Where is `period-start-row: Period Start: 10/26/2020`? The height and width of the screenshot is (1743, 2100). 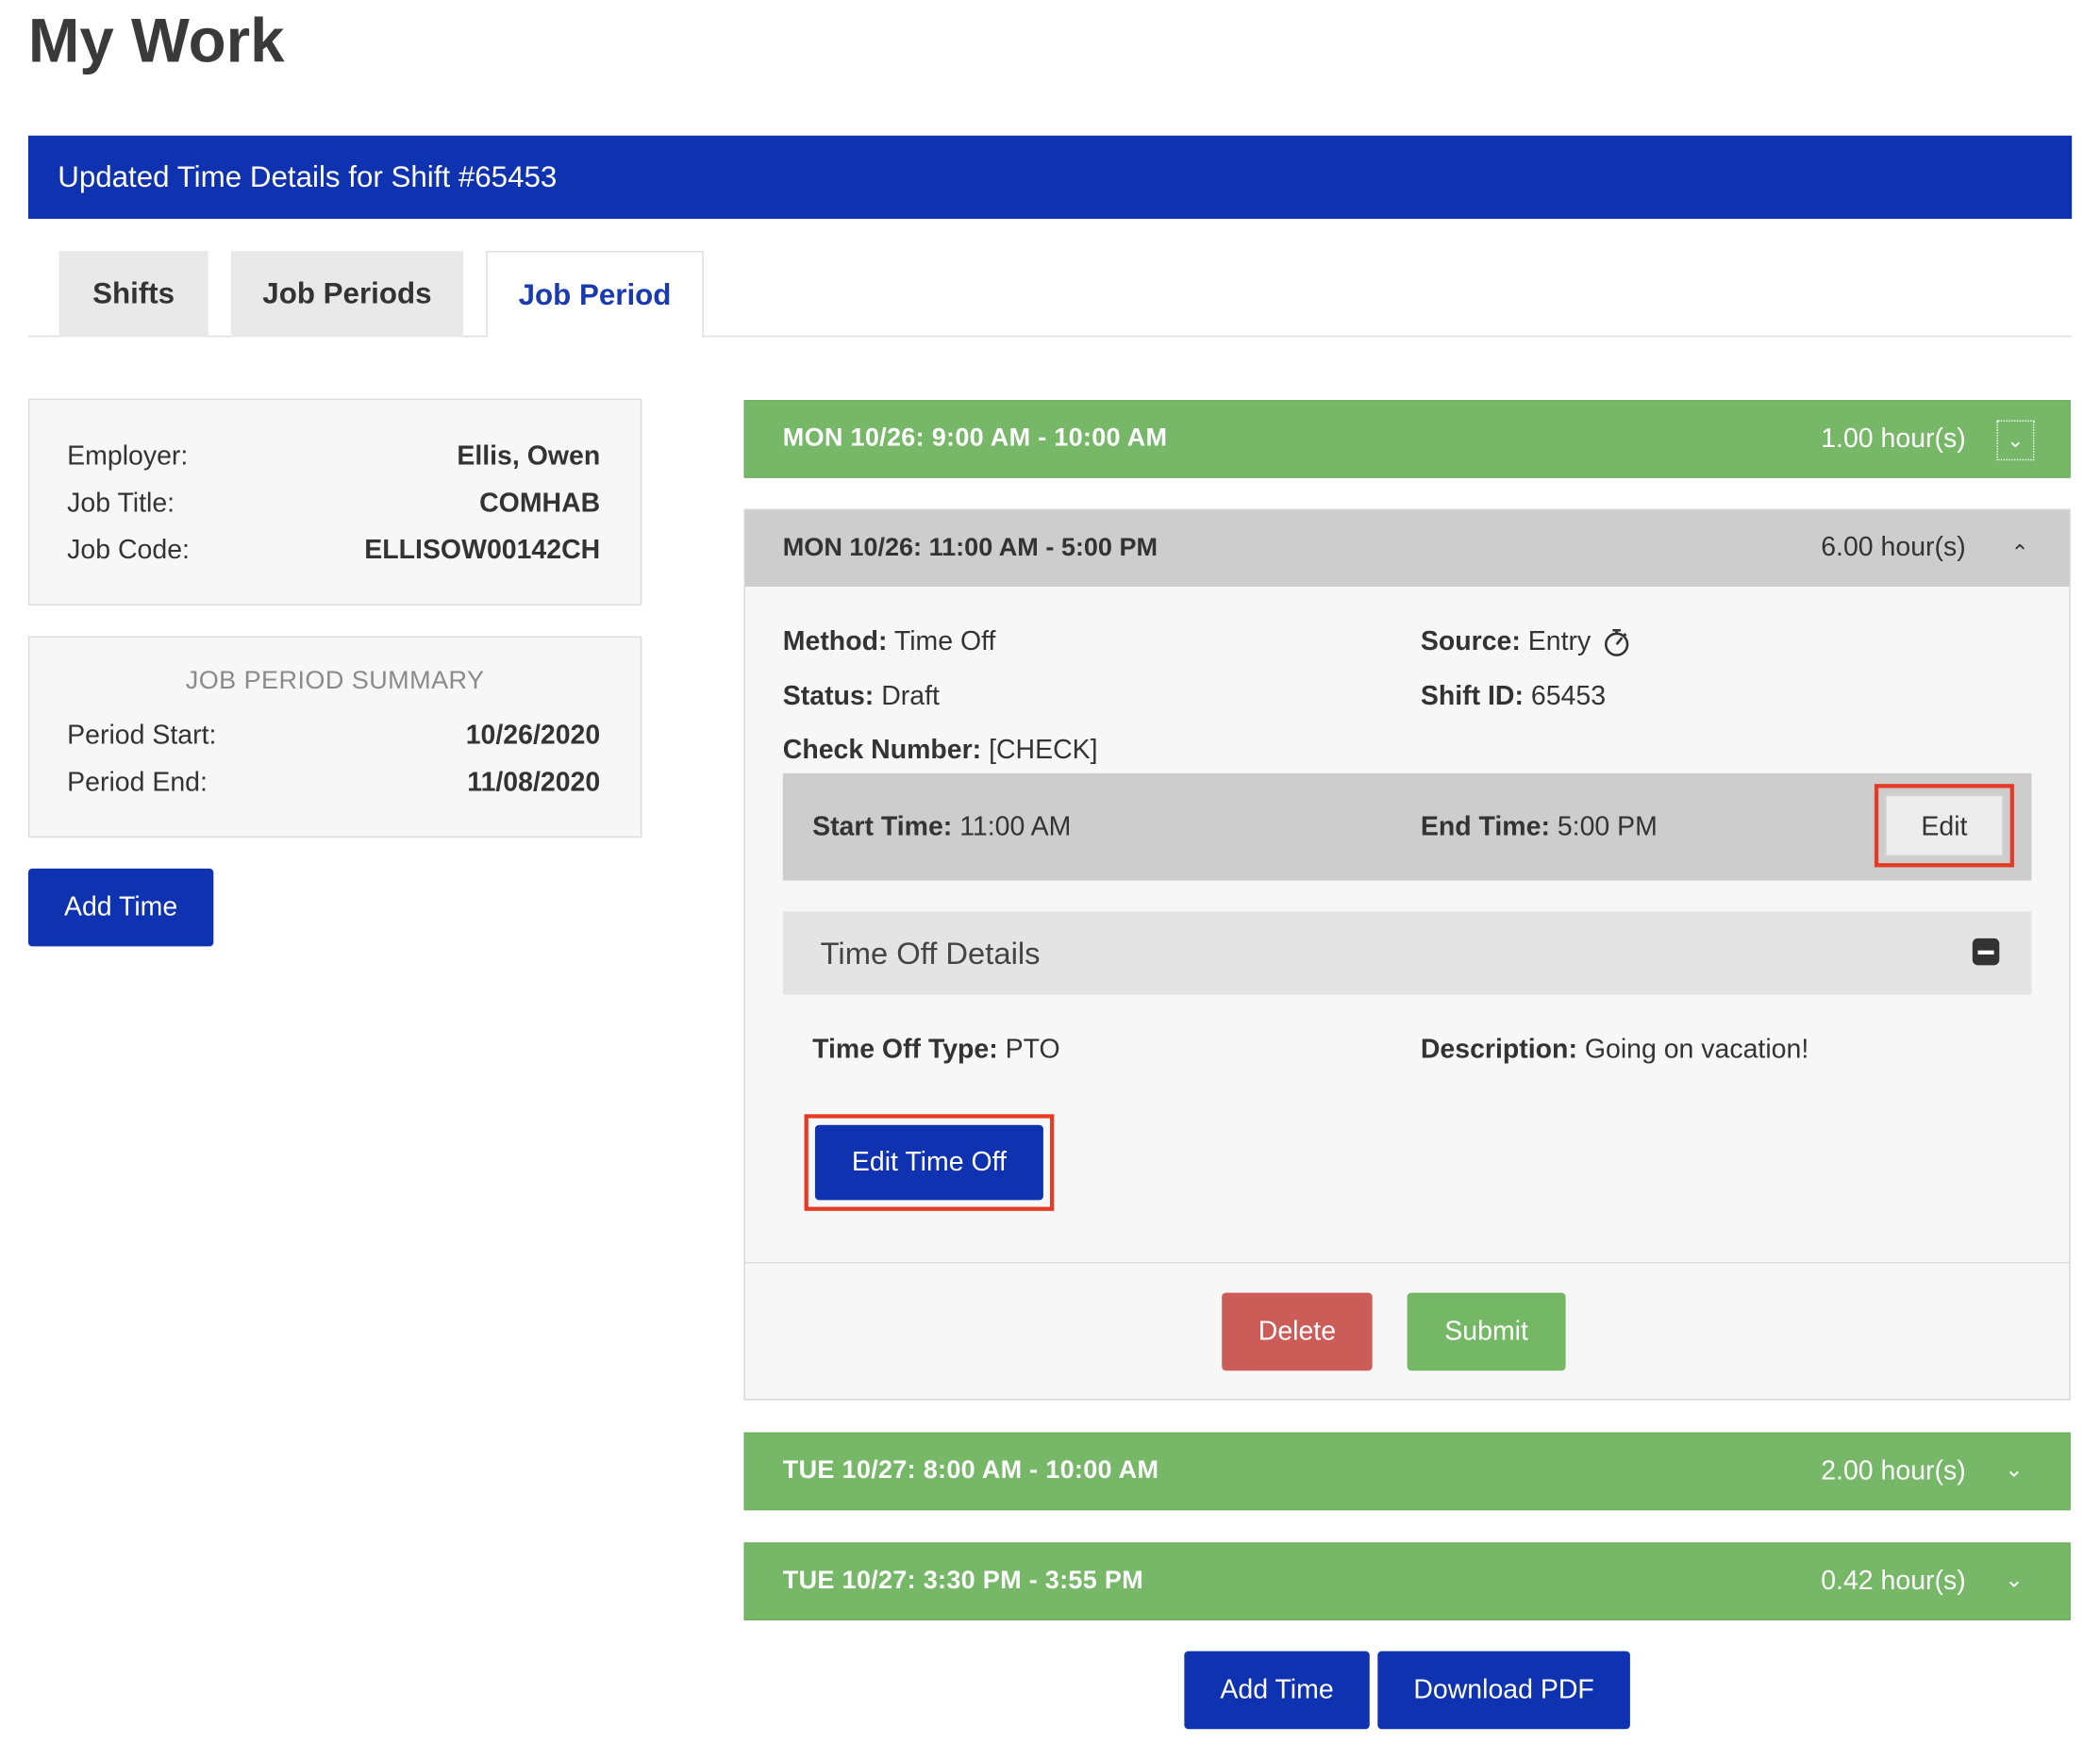 period-start-row: Period Start: 10/26/2020 is located at coordinates (335, 737).